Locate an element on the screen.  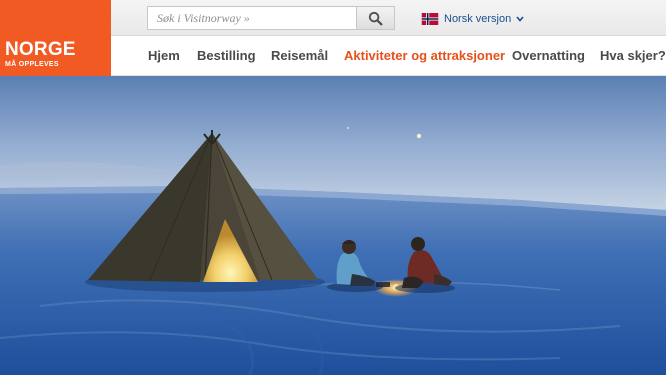
nav-item-hva-skjer: Hva skjer? is located at coordinates (633, 55).